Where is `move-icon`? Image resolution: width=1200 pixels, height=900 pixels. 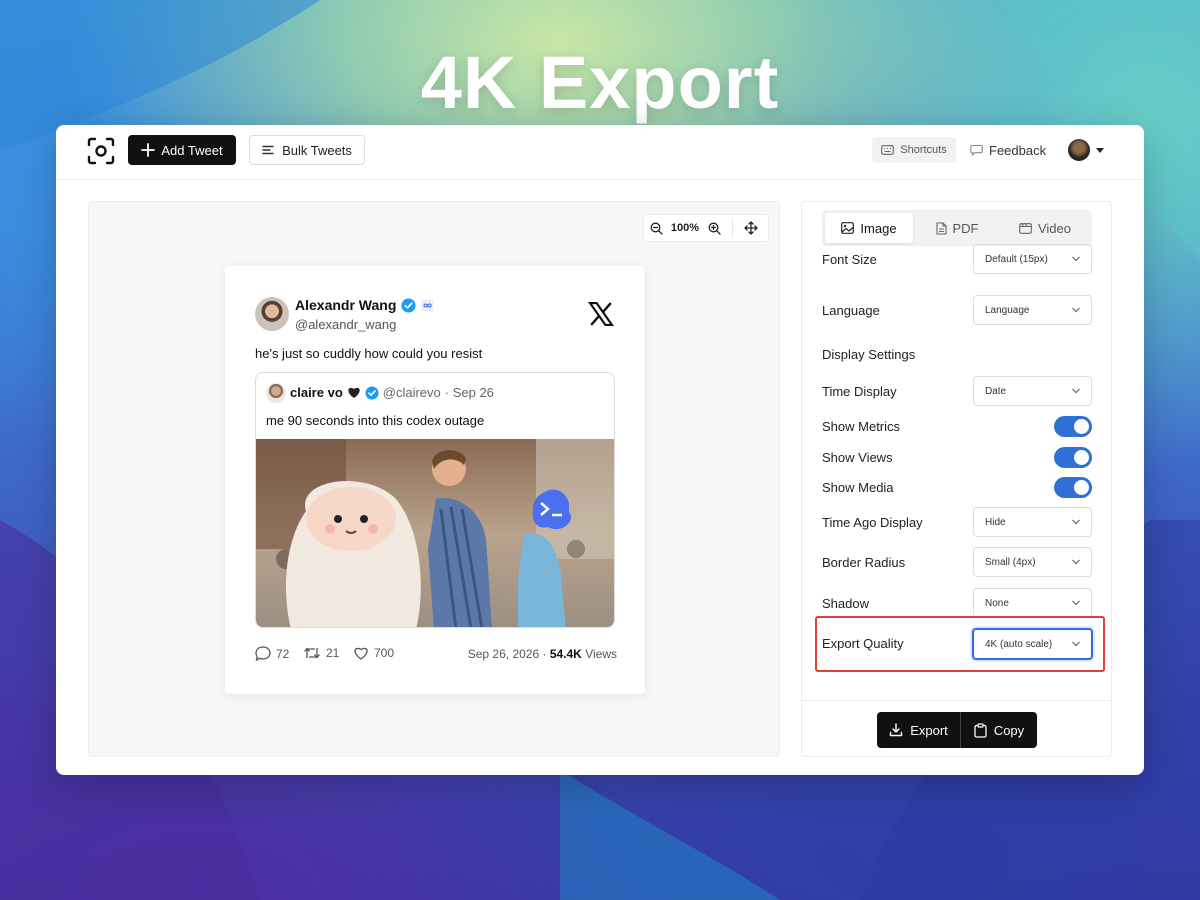
move-icon is located at coordinates (751, 228).